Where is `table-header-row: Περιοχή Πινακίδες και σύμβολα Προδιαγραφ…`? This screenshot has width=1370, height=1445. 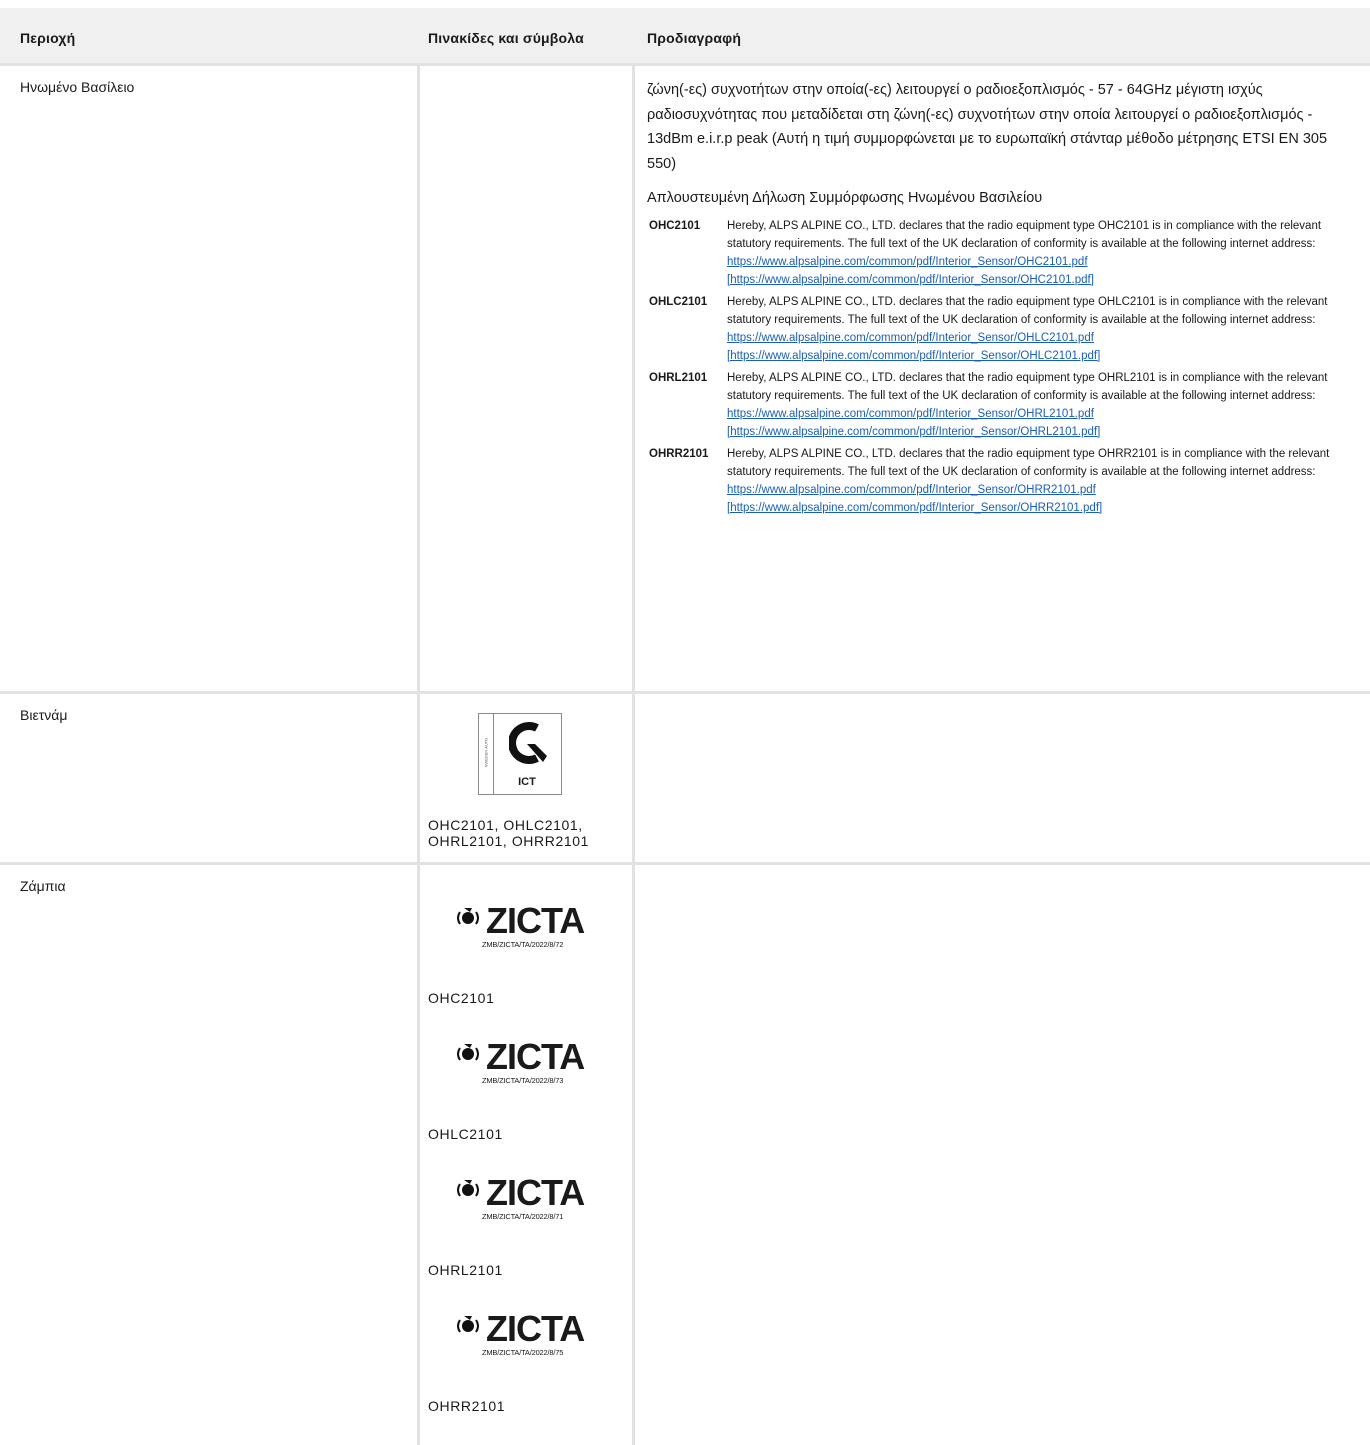 table-header-row: Περιοχή Πινακίδες και σύμβολα Προδιαγραφ… is located at coordinates (685, 37).